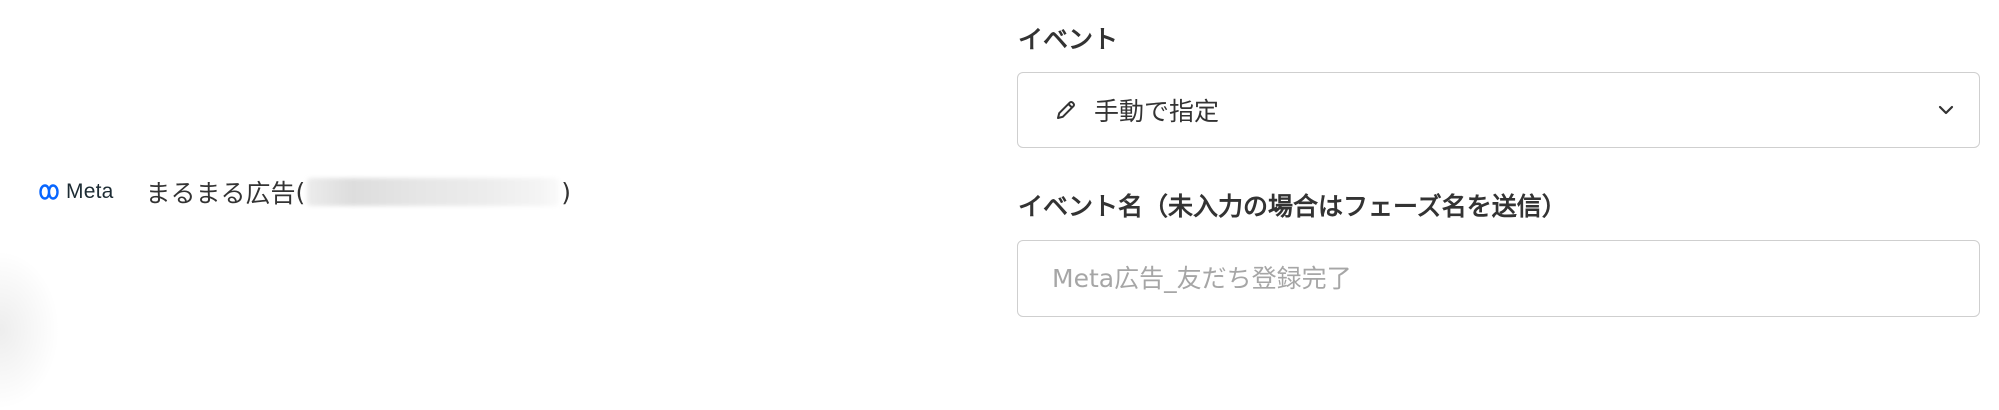 The image size is (1999, 410). Describe the element at coordinates (1066, 110) in the screenshot. I see `pencil-icon` at that location.